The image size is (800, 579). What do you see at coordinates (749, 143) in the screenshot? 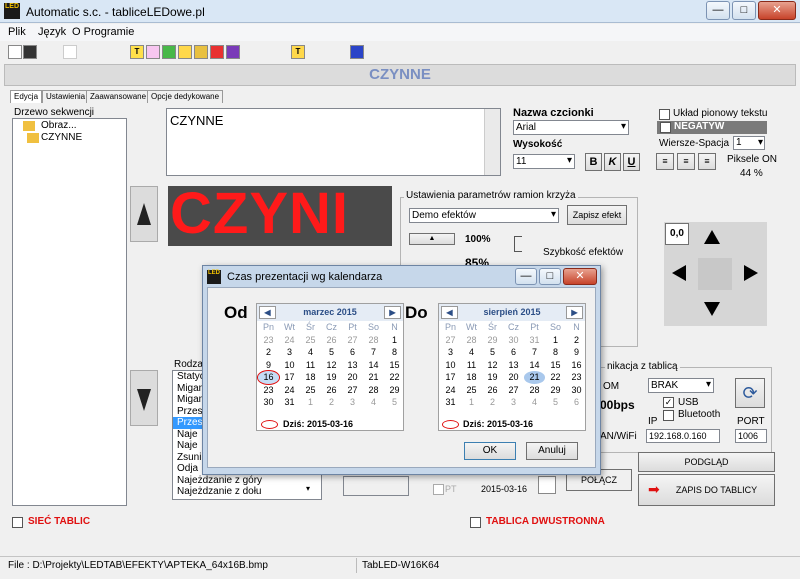
I see `rows-spacing-select: 1 ▾` at bounding box center [749, 143].